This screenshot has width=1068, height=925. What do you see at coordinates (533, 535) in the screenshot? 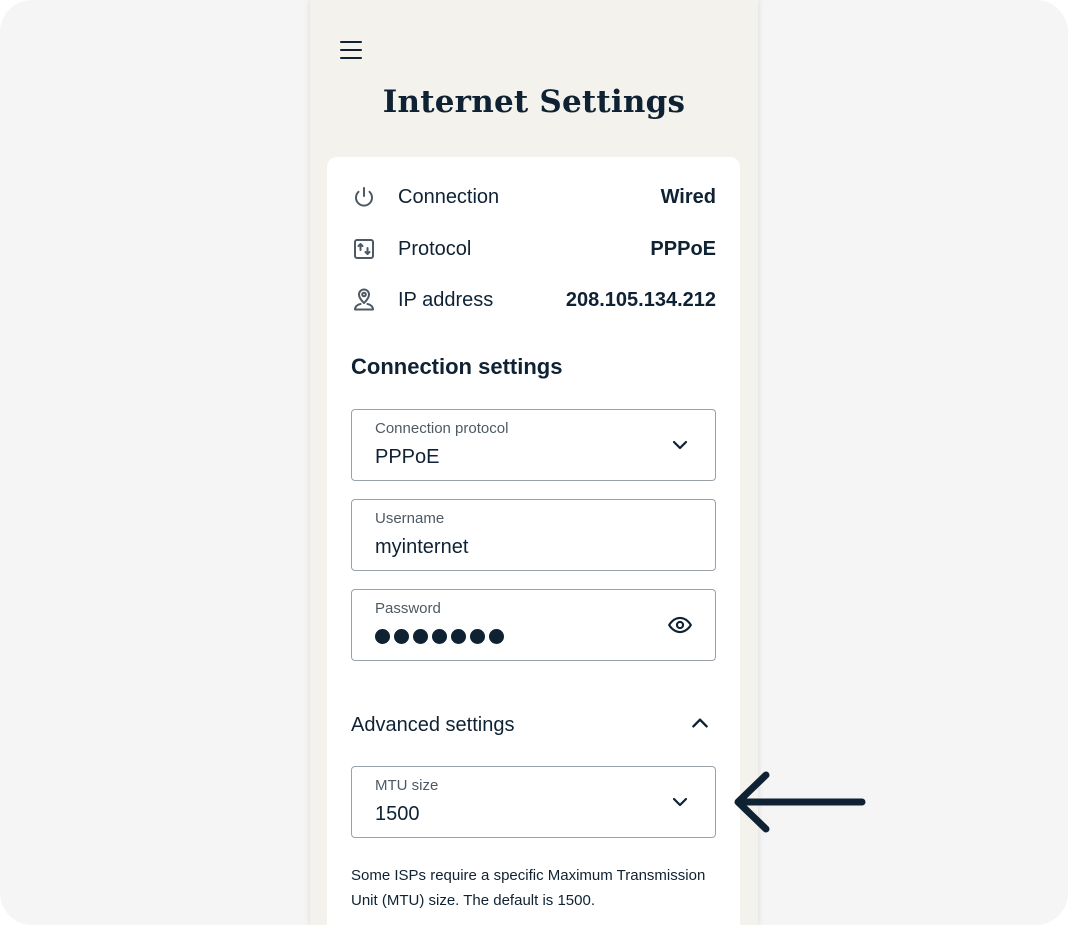
I see `username-field: Username myinternet` at bounding box center [533, 535].